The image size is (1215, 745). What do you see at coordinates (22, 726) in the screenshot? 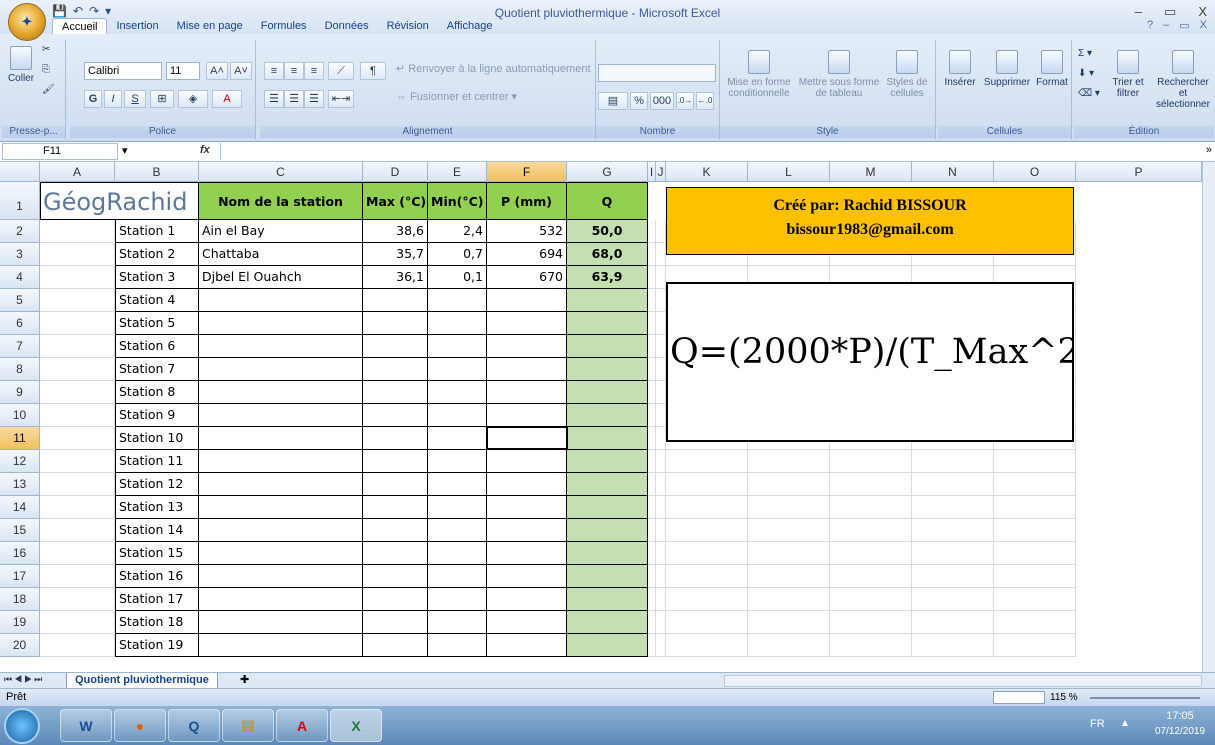
I see `start-button` at bounding box center [22, 726].